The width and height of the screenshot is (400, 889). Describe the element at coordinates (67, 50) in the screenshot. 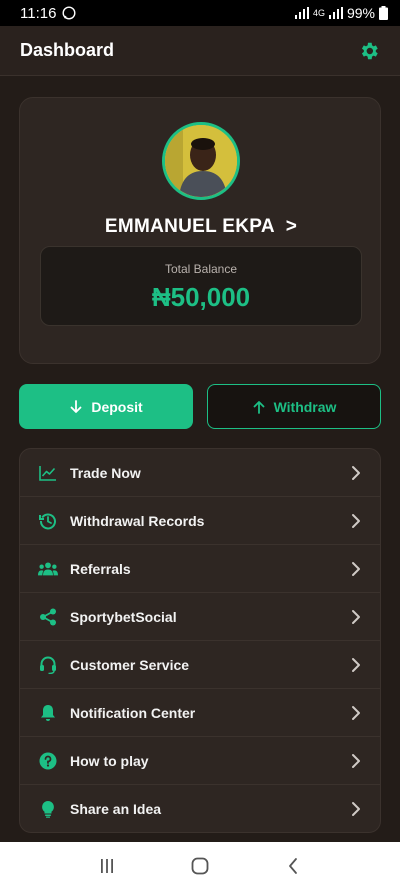

I see `page-title: Dashboard` at that location.